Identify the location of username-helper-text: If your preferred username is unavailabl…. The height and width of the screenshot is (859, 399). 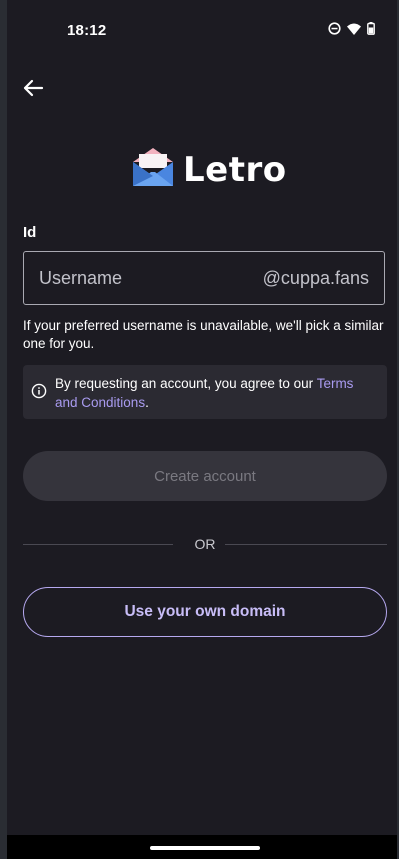
(203, 334).